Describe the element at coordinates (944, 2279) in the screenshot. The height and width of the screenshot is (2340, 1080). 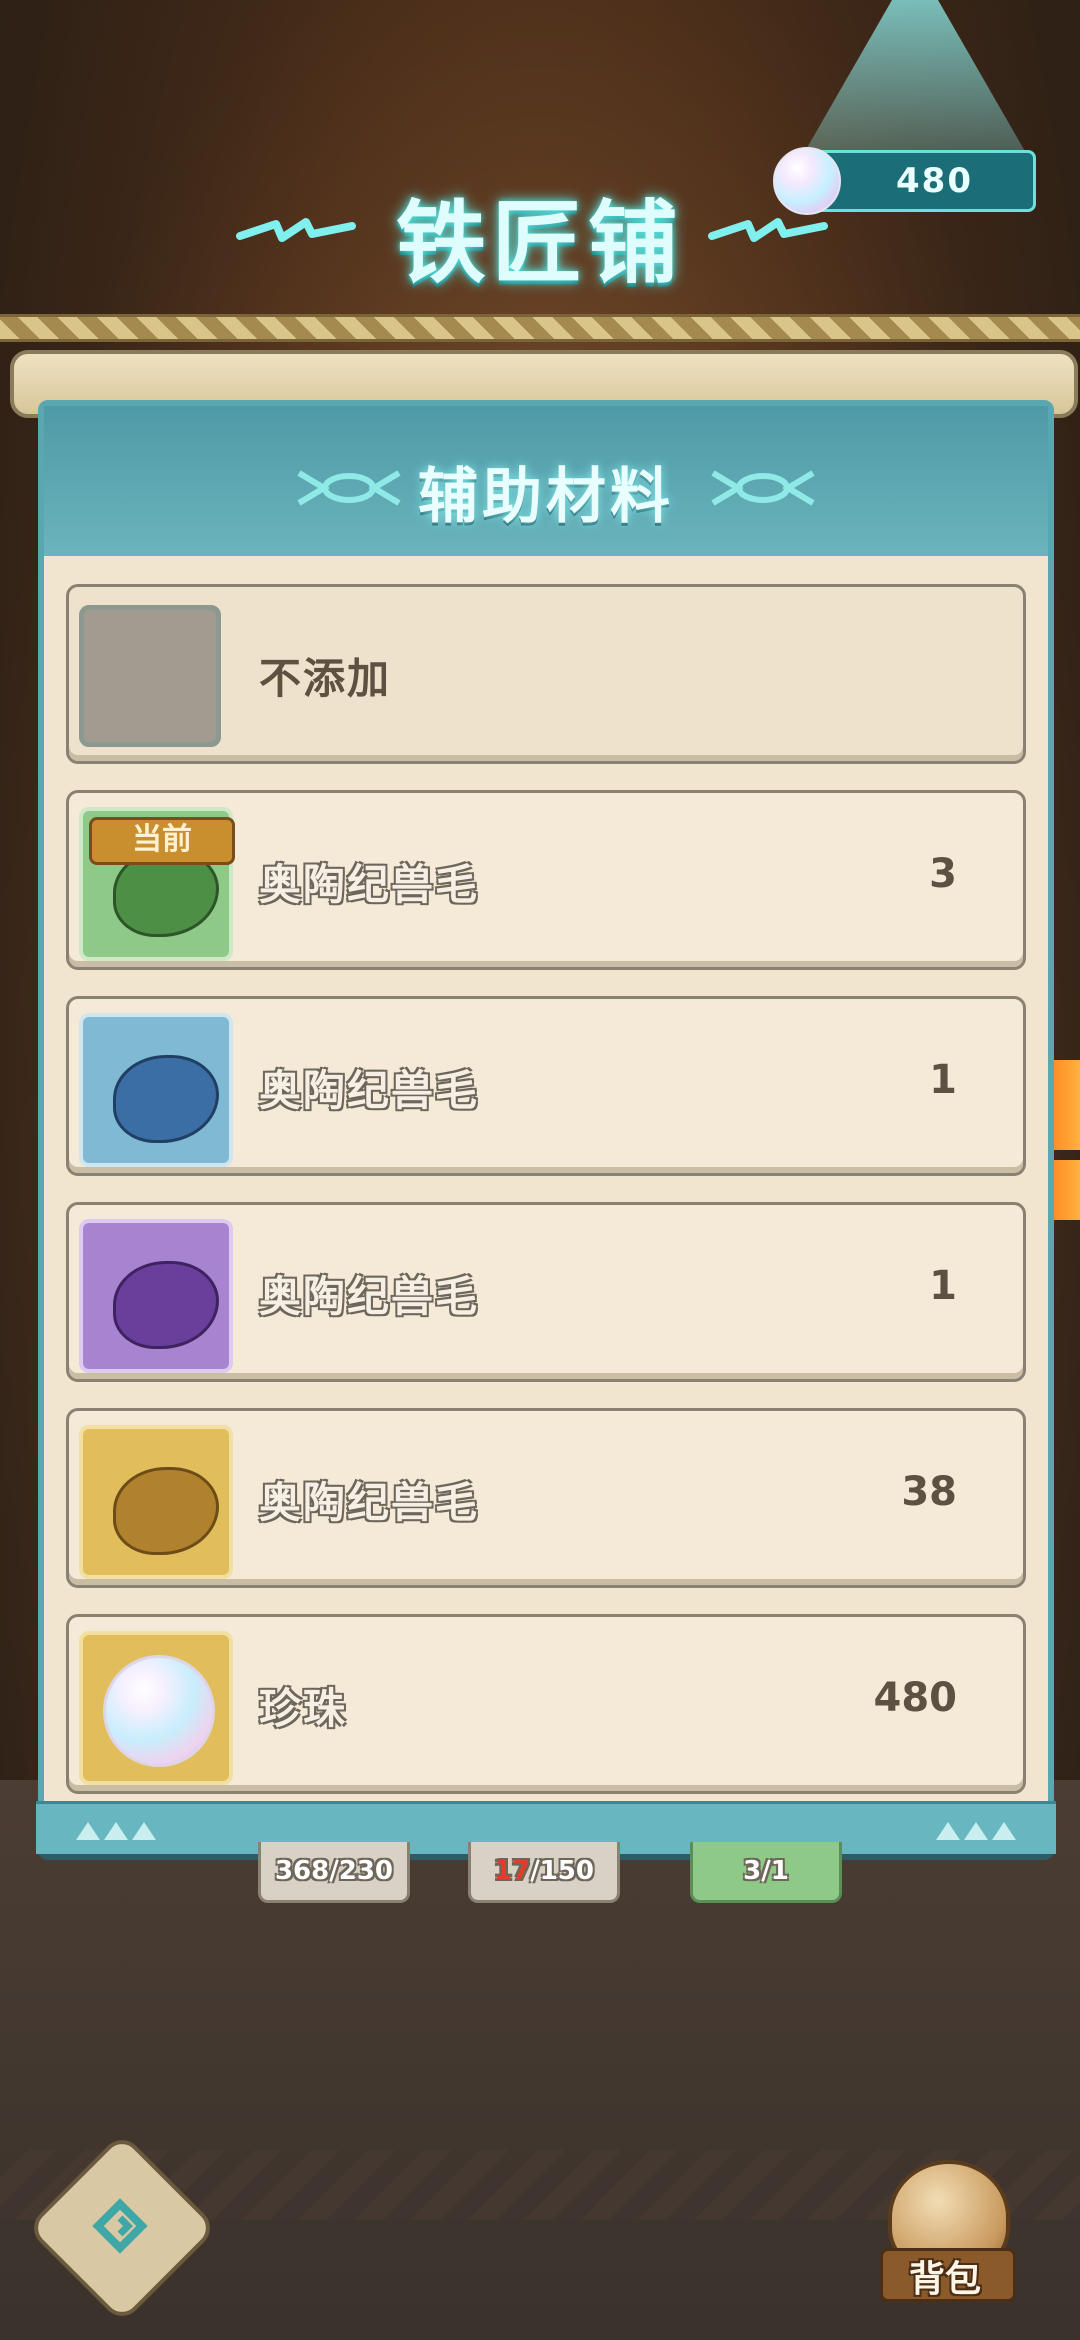
I see `backpack-label: 背包` at that location.